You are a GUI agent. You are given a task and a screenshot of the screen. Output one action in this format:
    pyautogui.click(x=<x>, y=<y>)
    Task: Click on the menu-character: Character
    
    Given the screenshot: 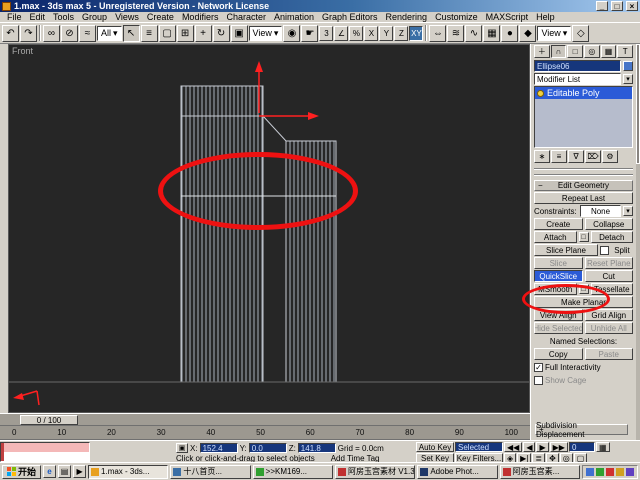 What is the action you would take?
    pyautogui.click(x=246, y=17)
    